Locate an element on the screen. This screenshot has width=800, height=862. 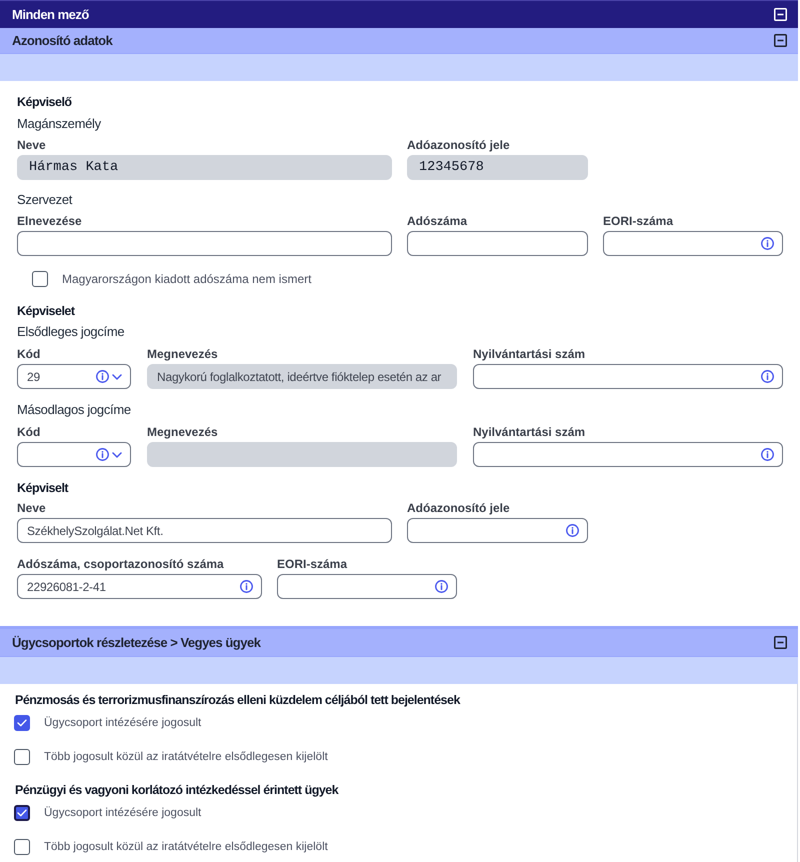
input-field: SzékhelySzolgálat.Net Kft. is located at coordinates (204, 530).